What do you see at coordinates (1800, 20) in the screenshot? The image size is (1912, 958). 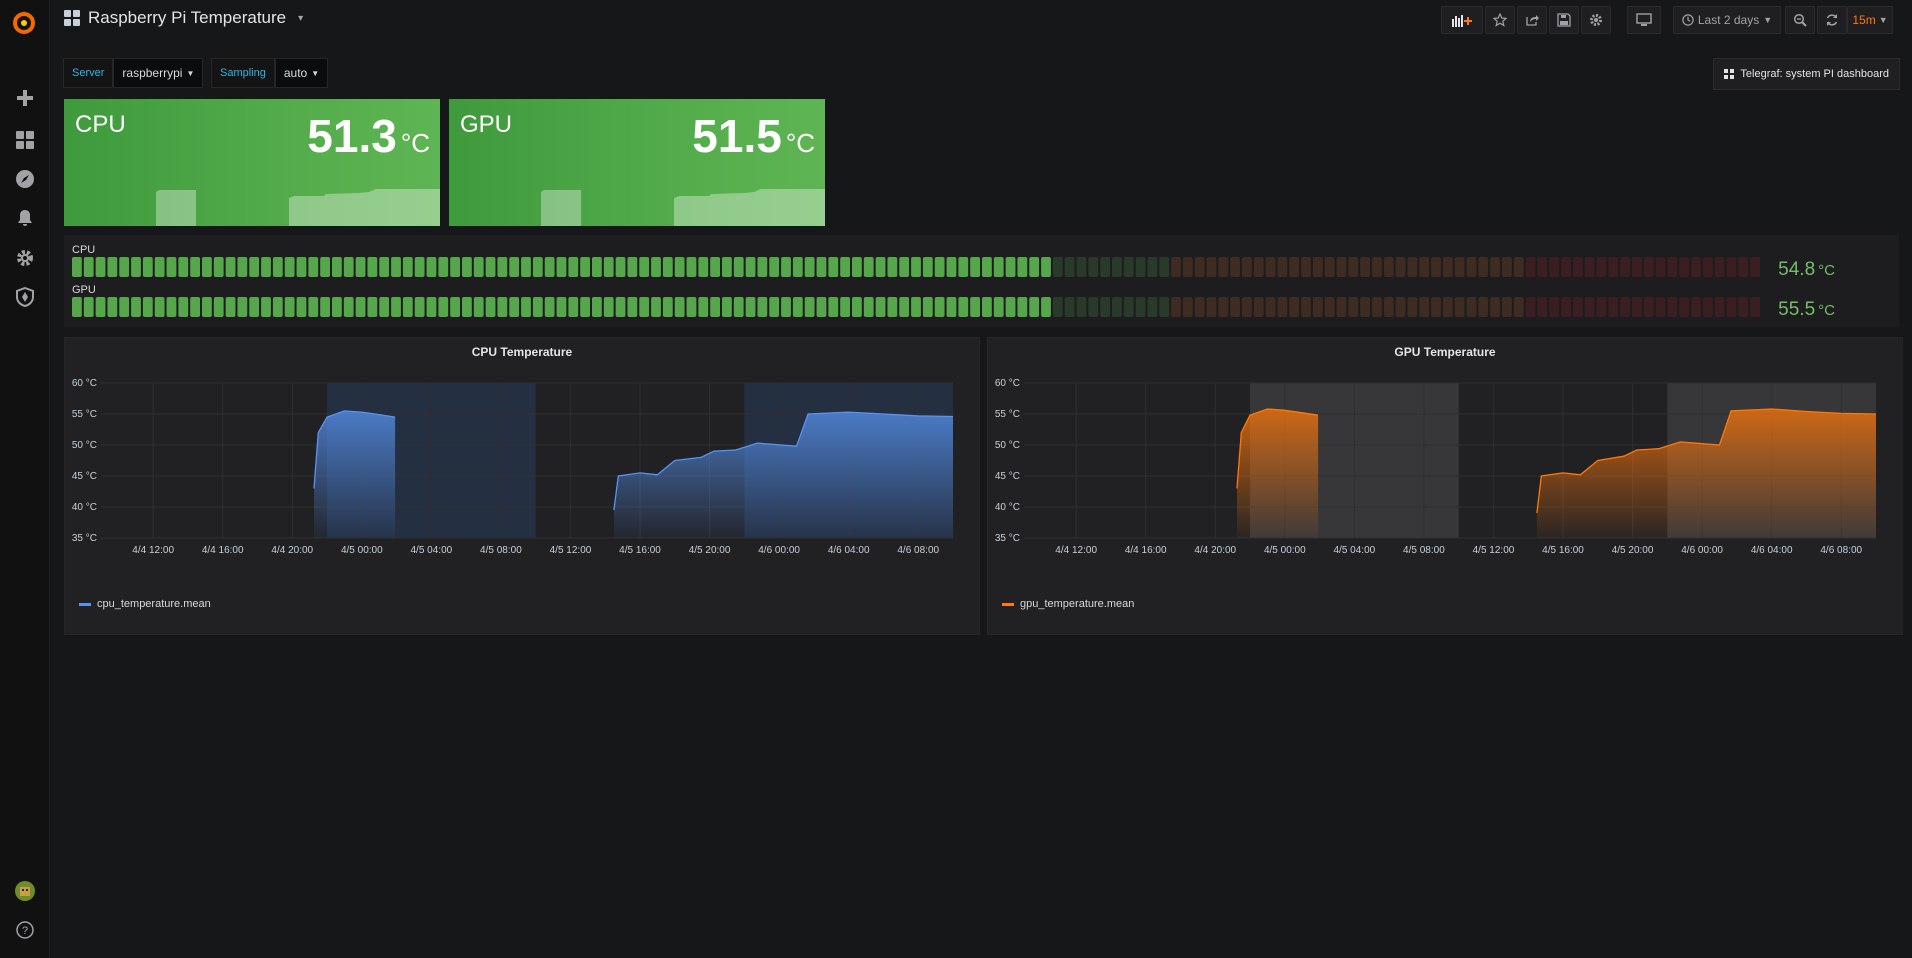 I see `zoom-out-button` at bounding box center [1800, 20].